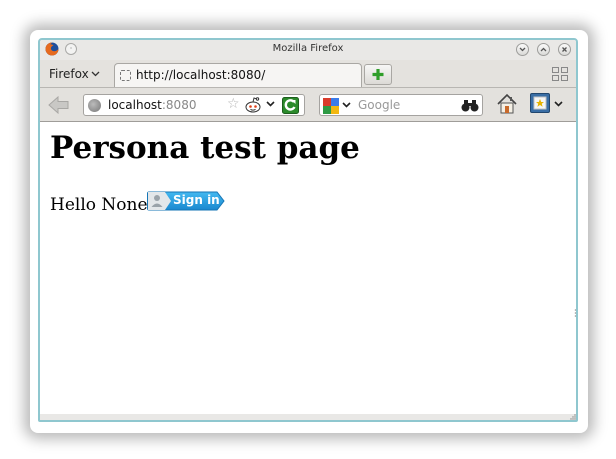  I want to click on url-text: localhost:8080, so click(152, 105).